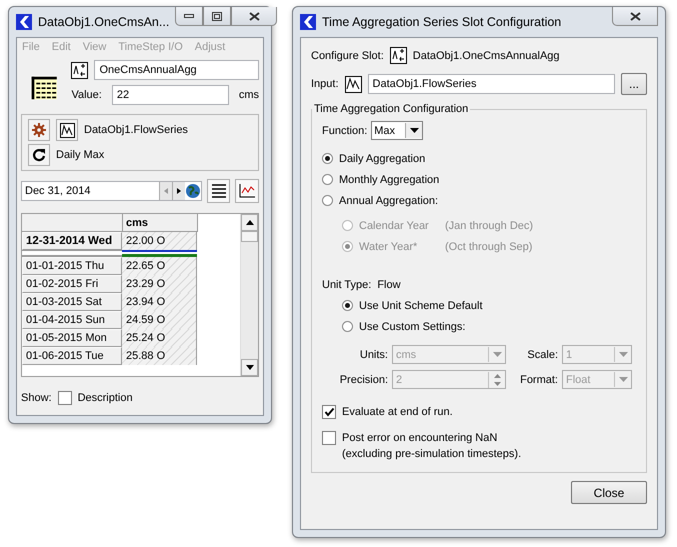  I want to click on field-label: Scale:, so click(542, 354).